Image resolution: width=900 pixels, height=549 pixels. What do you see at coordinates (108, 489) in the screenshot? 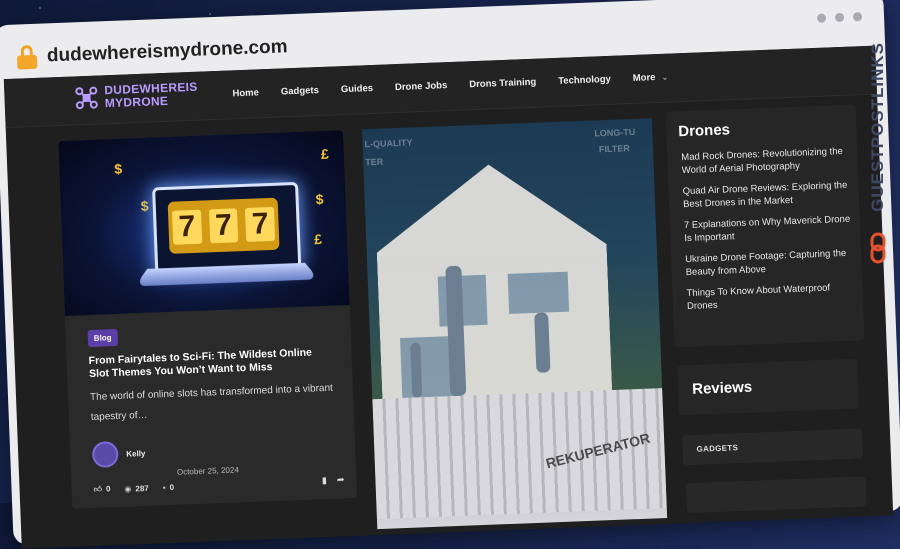
I see `like-value: 0` at bounding box center [108, 489].